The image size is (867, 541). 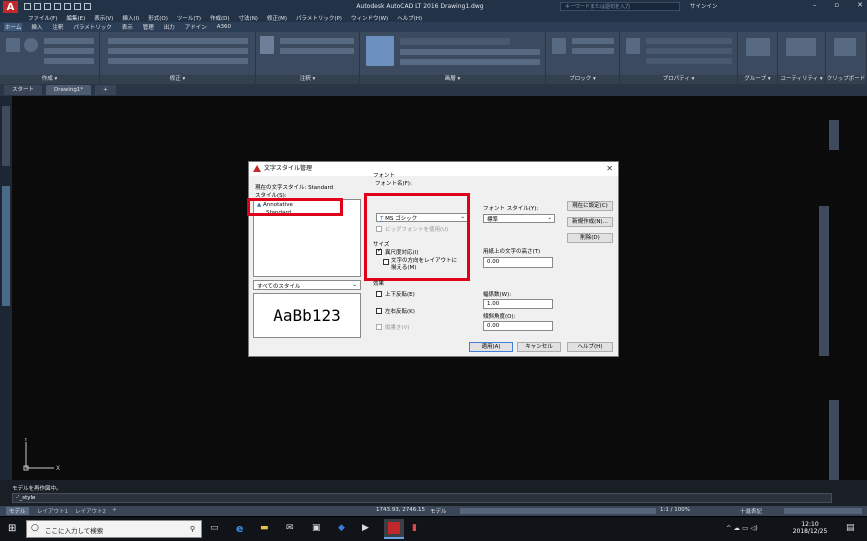 What do you see at coordinates (491, 347) in the screenshot?
I see `apply-button: 適用(A)` at bounding box center [491, 347].